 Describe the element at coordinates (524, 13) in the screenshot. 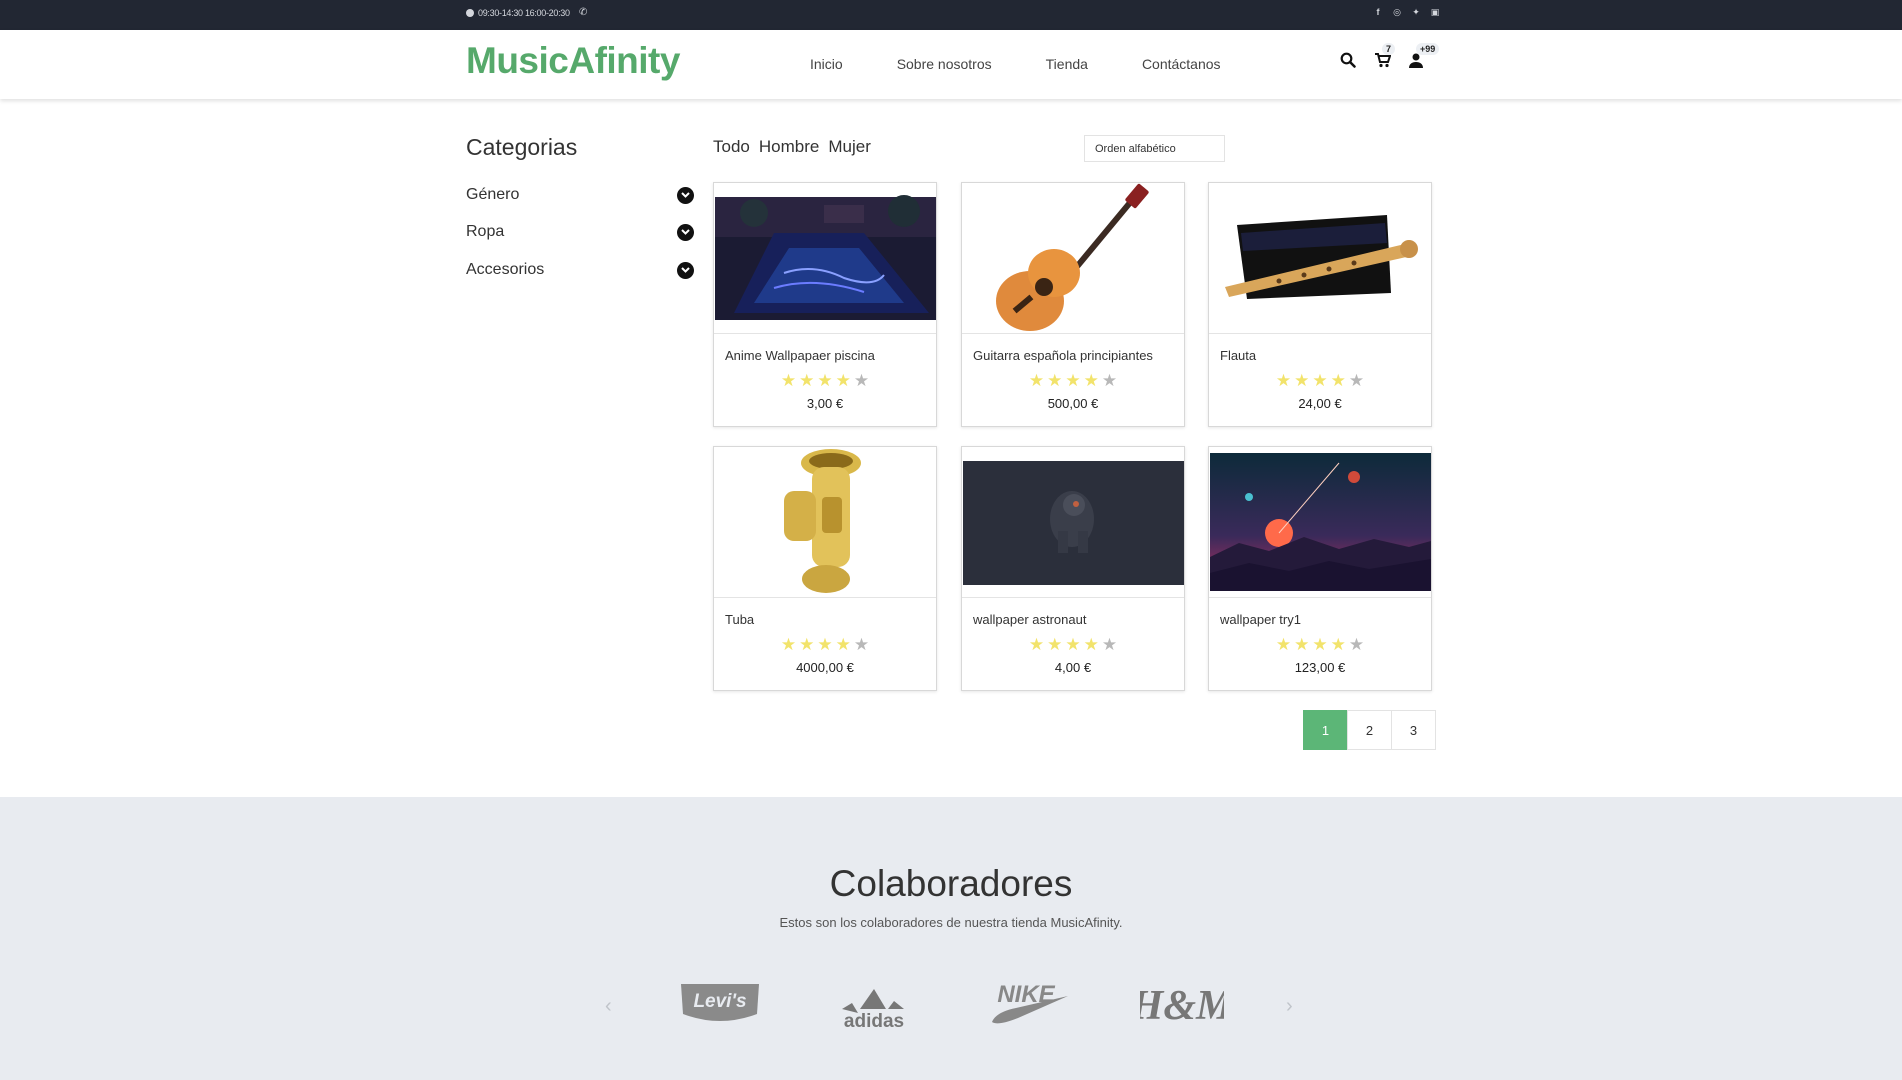

I see `opening-hours-text: 09:30-14:30 16:00-20:30` at that location.